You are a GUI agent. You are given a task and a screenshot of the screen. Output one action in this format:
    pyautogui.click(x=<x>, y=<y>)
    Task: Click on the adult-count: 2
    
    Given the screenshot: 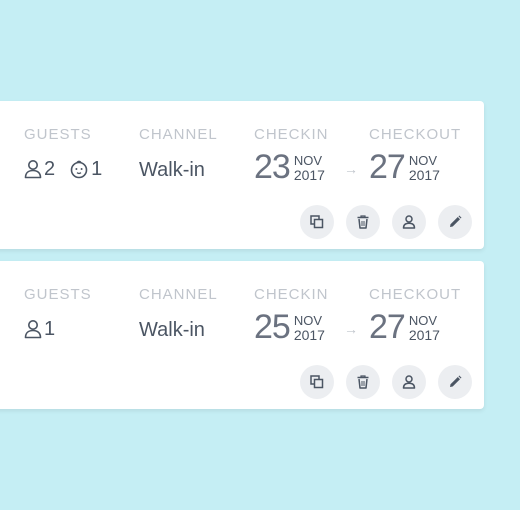 What is the action you would take?
    pyautogui.click(x=50, y=169)
    